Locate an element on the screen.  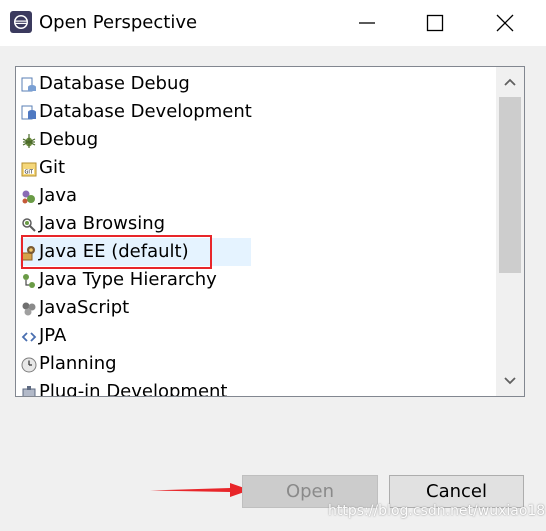
list-item-planning: Planning is located at coordinates (256, 364).